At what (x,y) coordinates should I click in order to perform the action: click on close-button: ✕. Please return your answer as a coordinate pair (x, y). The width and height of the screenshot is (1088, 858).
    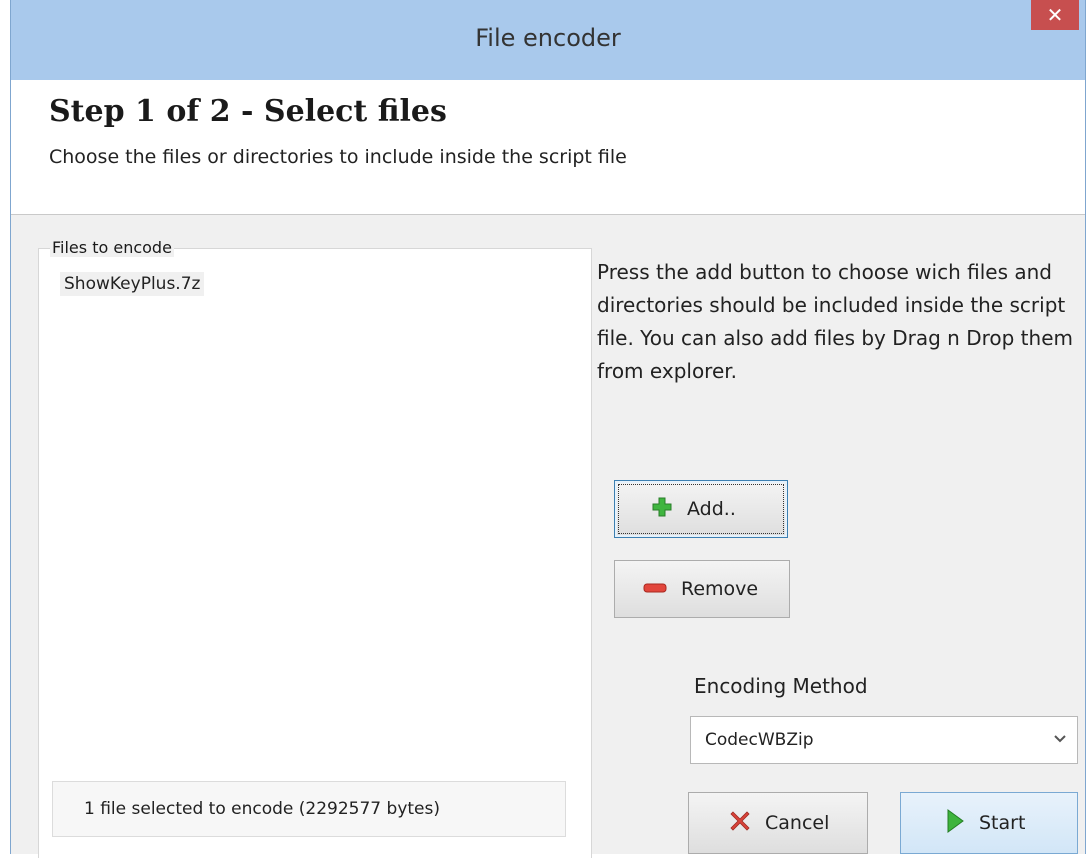
    Looking at the image, I should click on (1055, 15).